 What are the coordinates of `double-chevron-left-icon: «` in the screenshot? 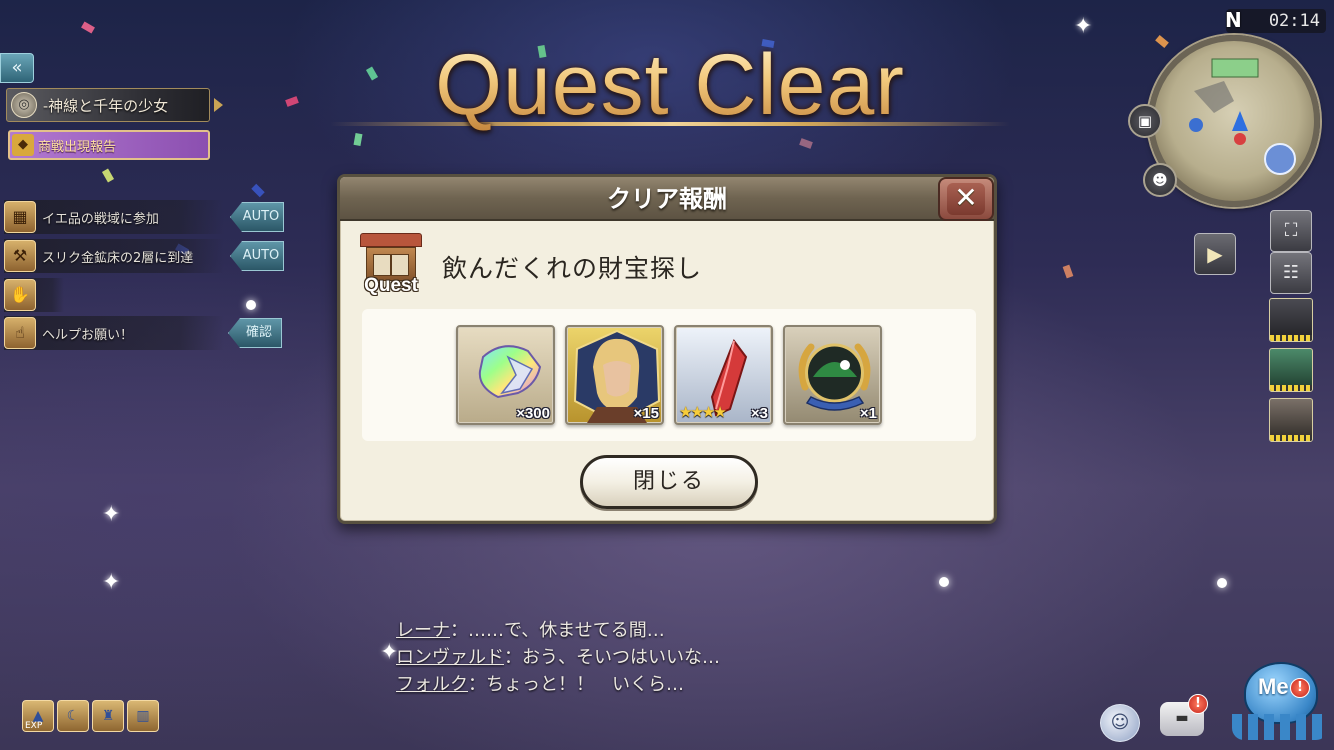 It's located at (17, 67).